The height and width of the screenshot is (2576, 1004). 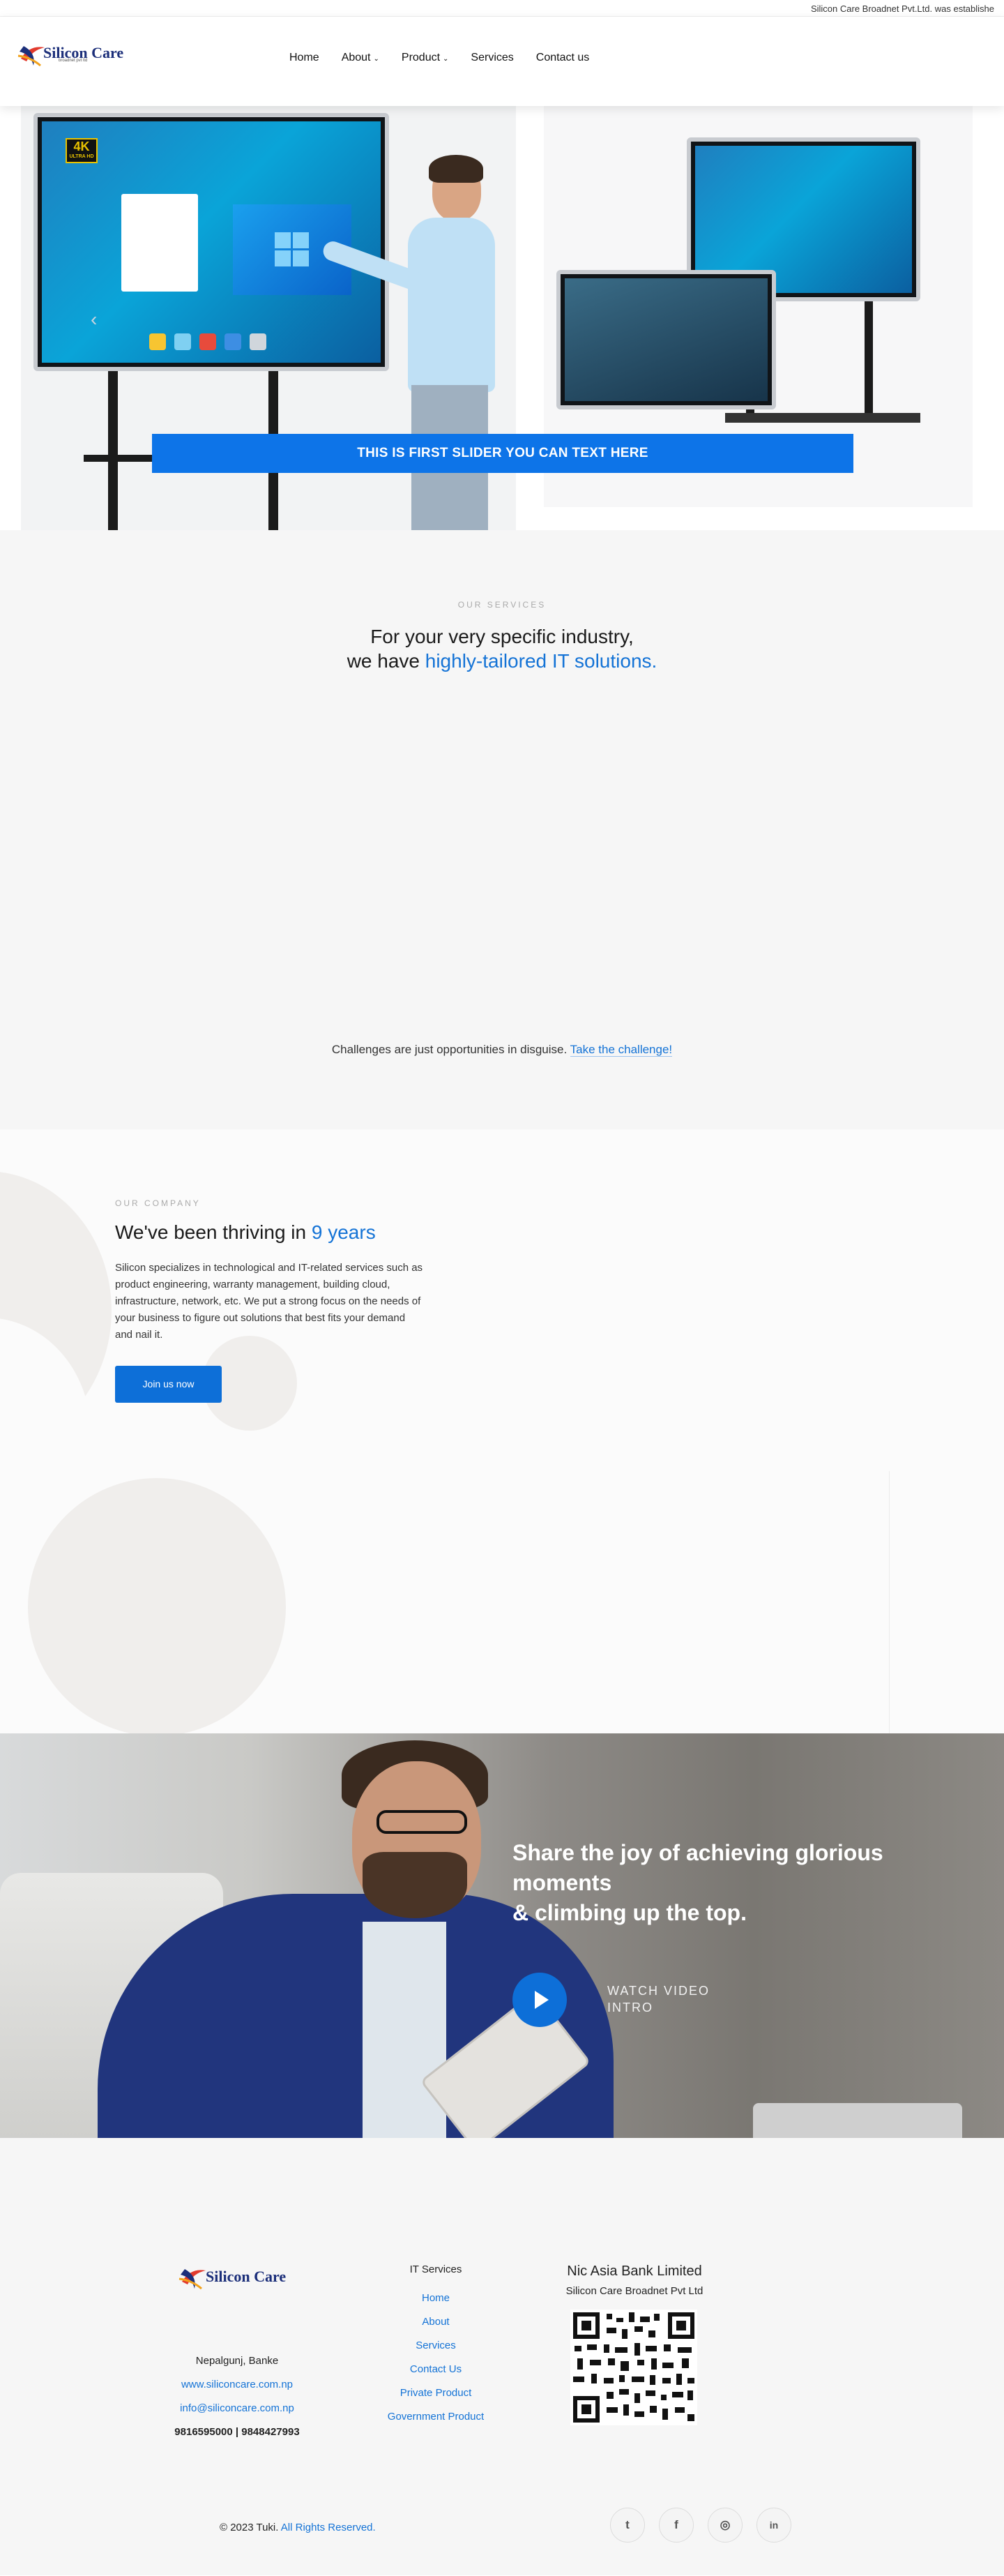 What do you see at coordinates (32, 53) in the screenshot?
I see `logo-mark-icon` at bounding box center [32, 53].